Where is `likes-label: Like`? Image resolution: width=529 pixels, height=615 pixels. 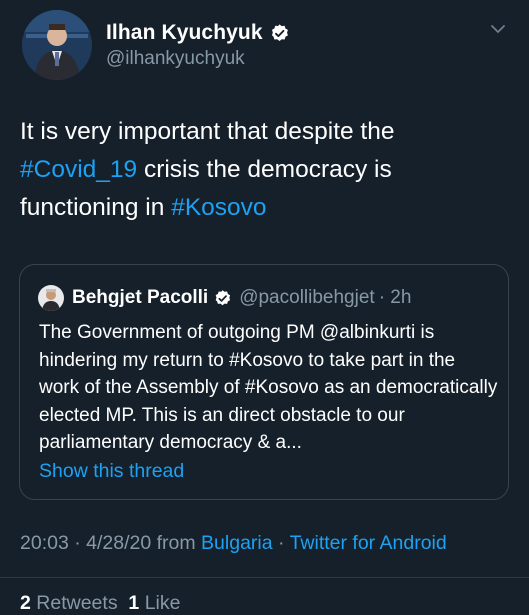
likes-label: Like is located at coordinates (163, 603).